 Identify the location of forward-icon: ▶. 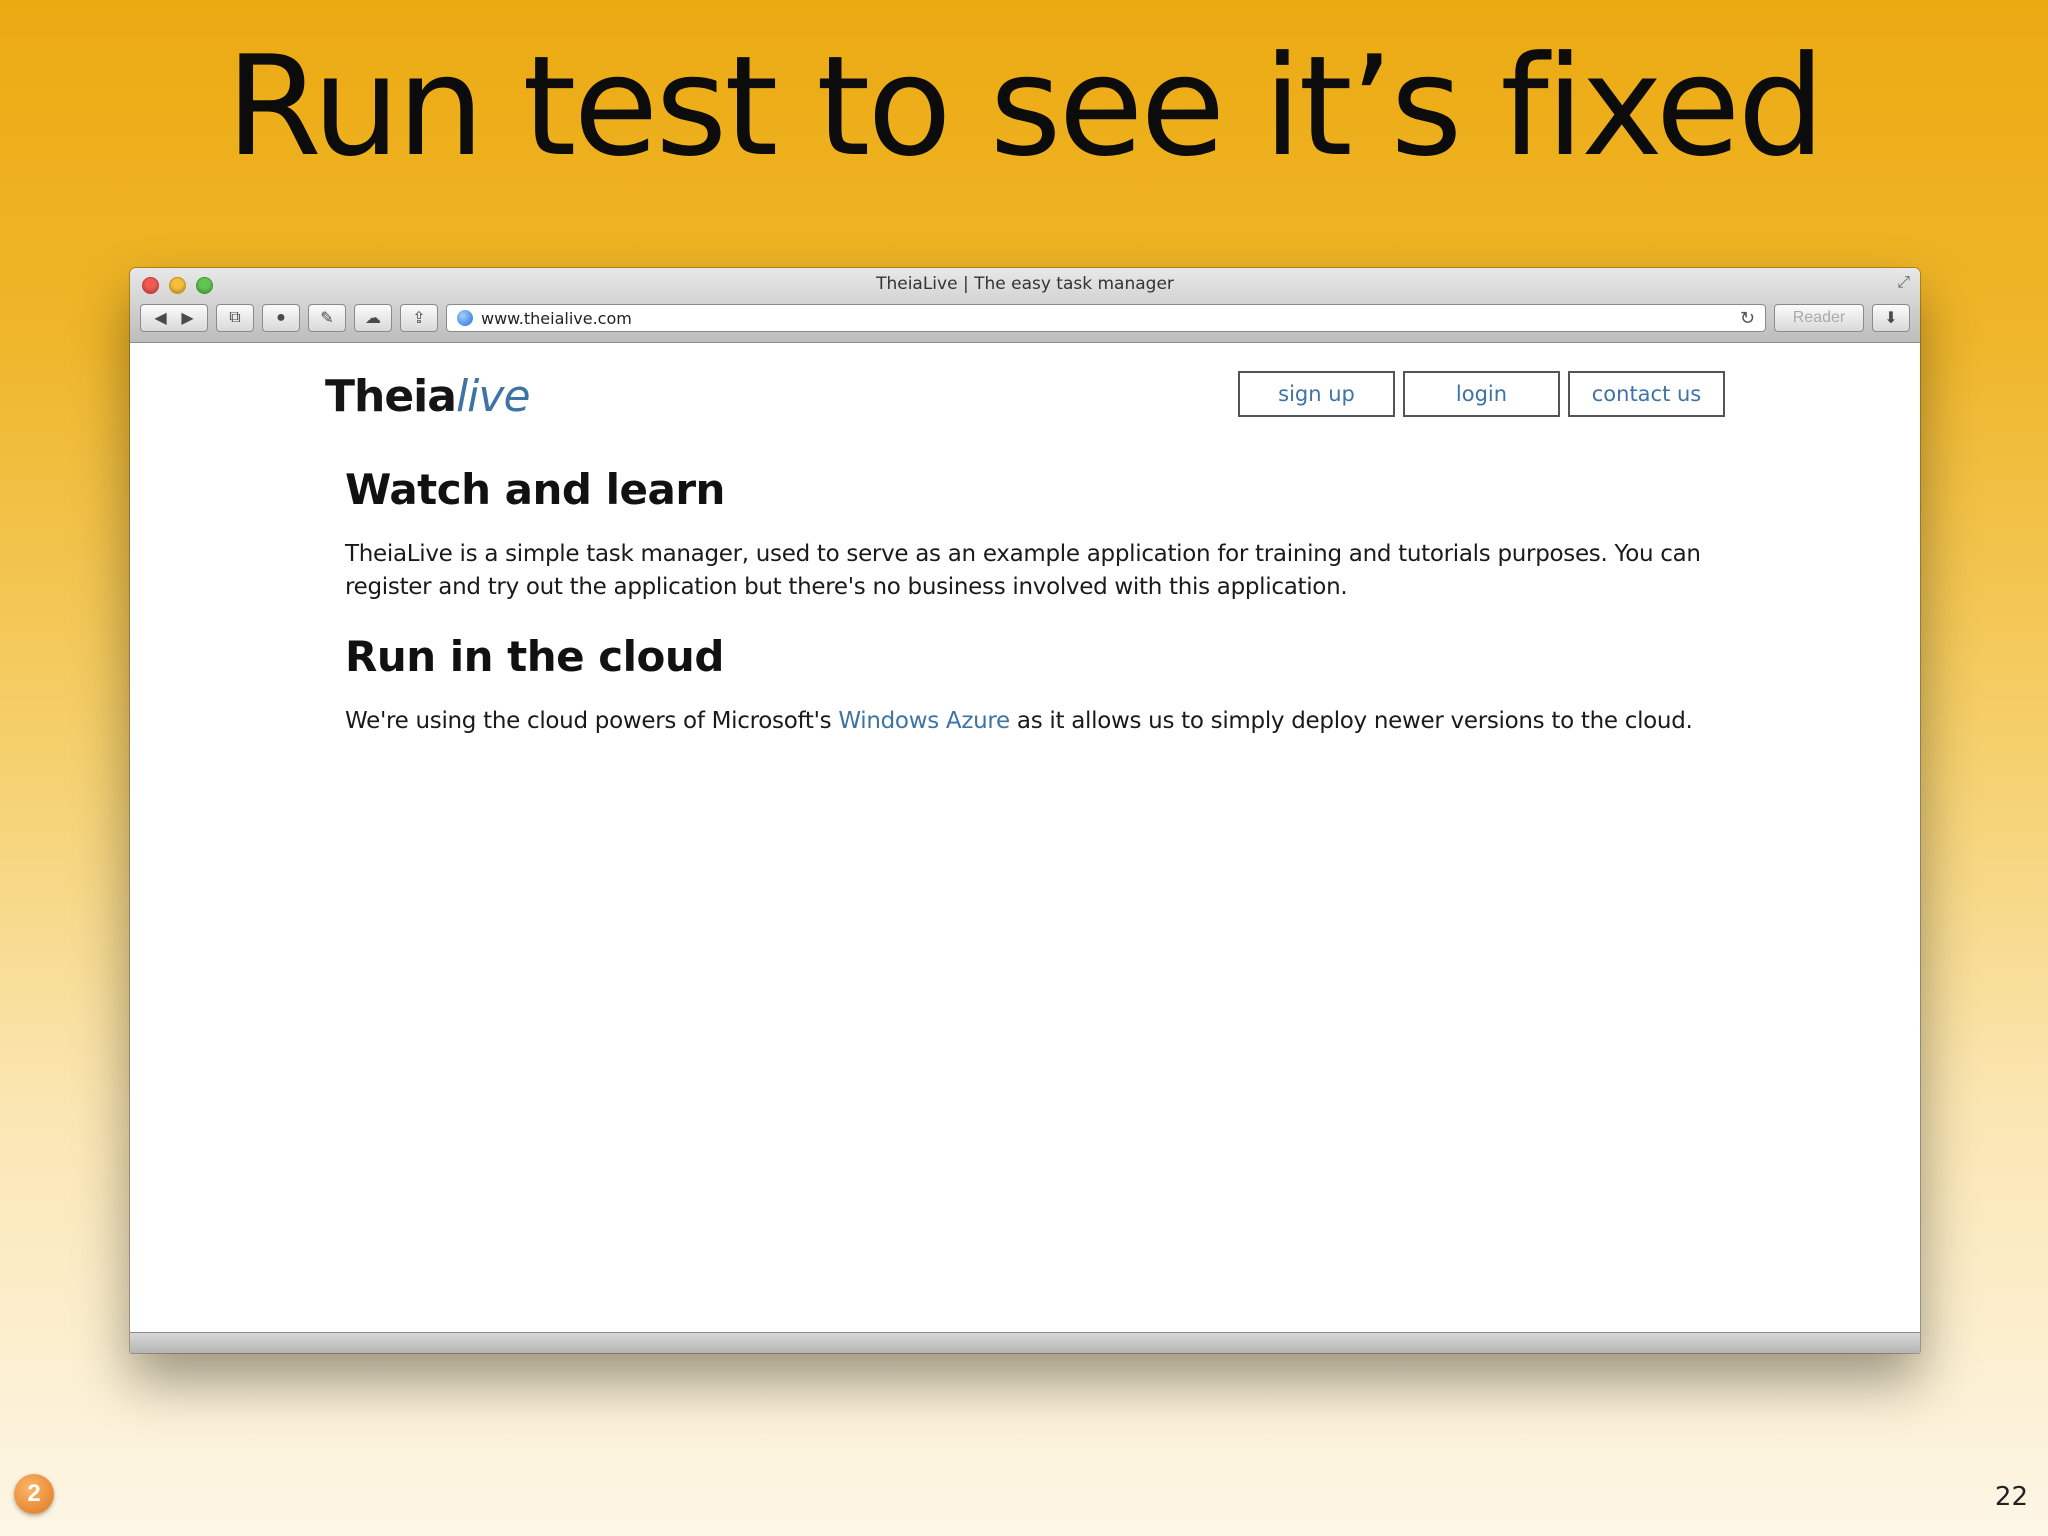
(187, 318).